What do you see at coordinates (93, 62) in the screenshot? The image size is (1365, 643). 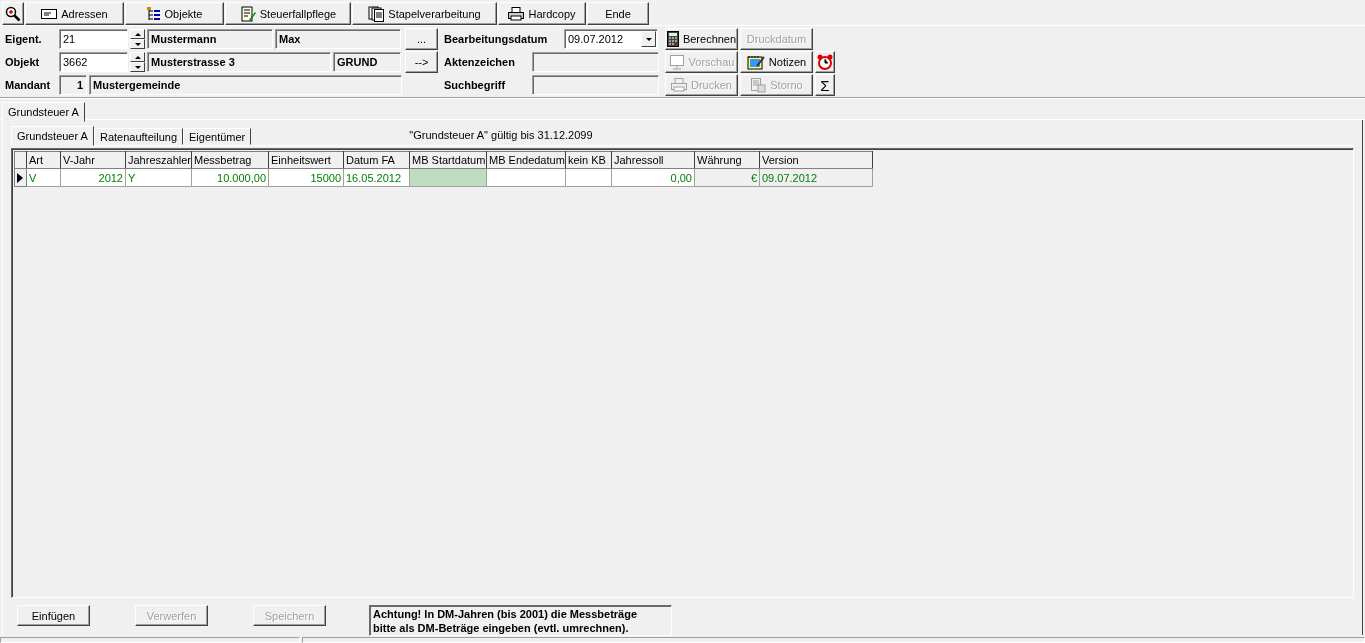 I see `number-field: 3662` at bounding box center [93, 62].